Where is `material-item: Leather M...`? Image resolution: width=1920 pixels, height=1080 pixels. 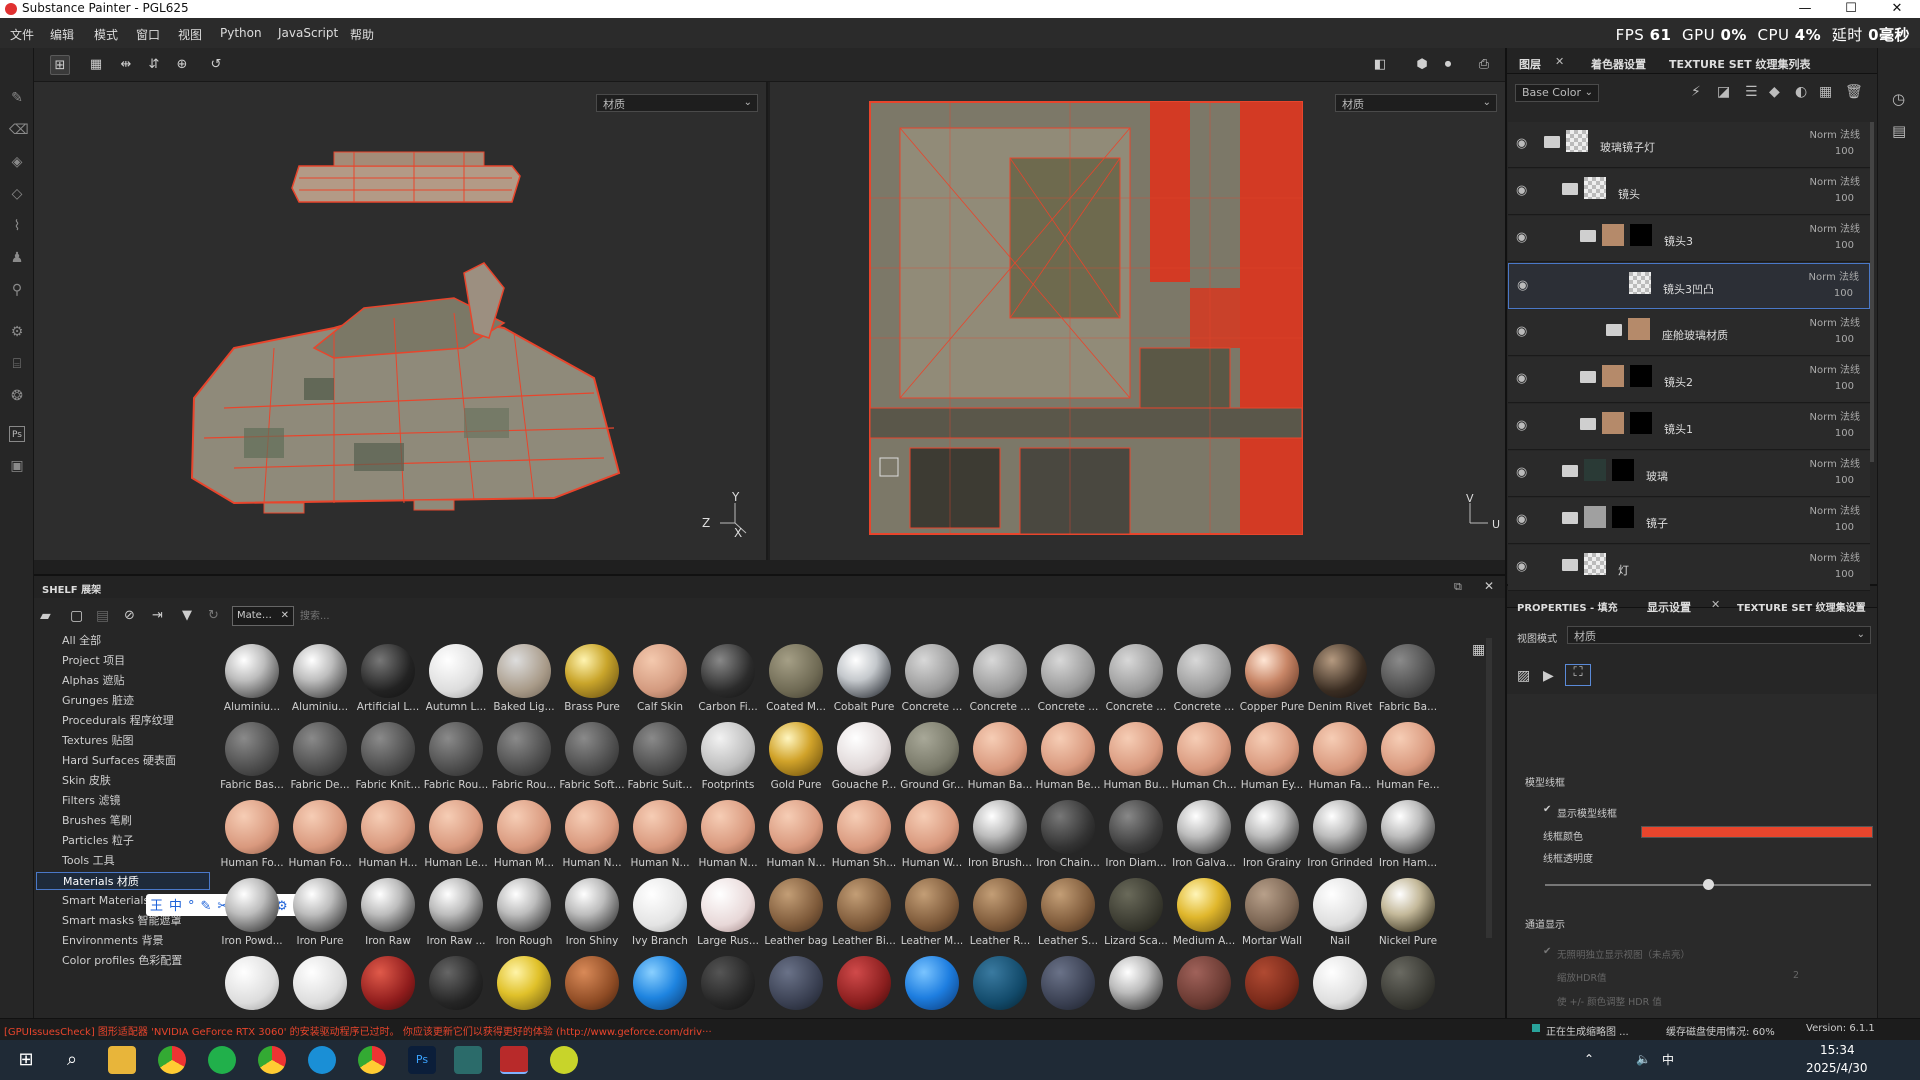 material-item: Leather M... is located at coordinates (932, 913).